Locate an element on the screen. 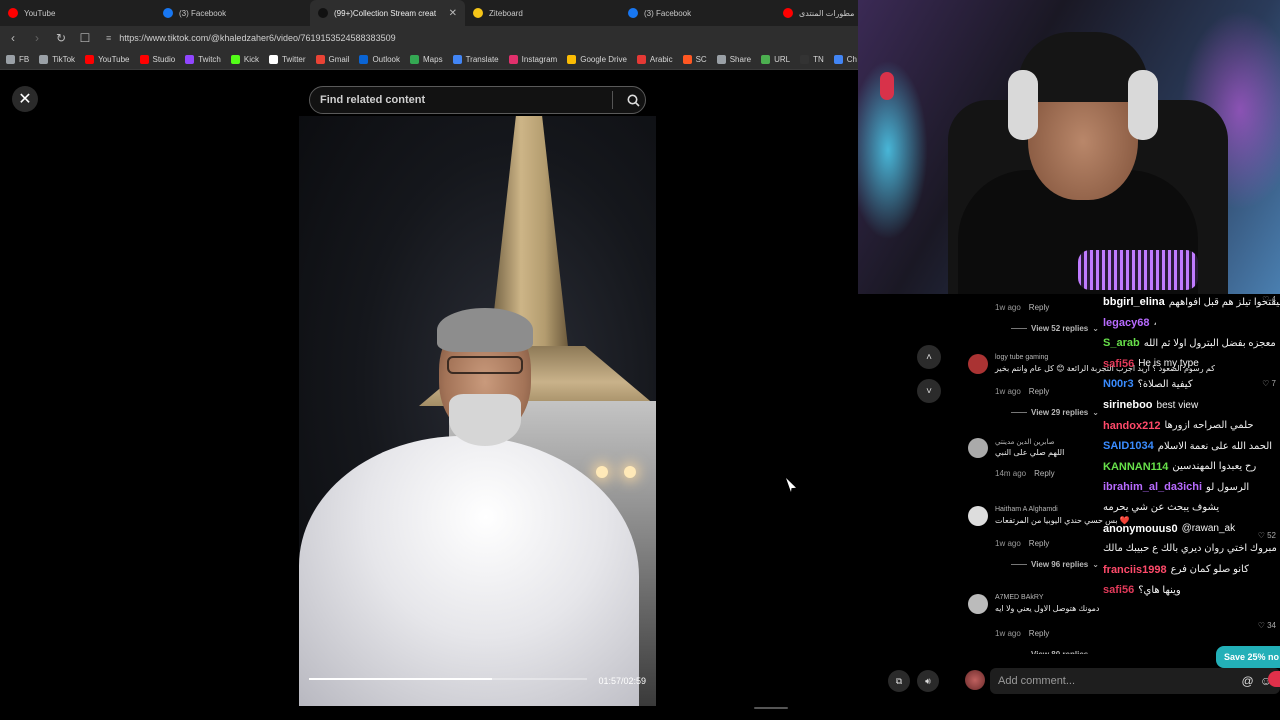 Image resolution: width=1280 pixels, height=720 pixels. bookmark-item: Instagram is located at coordinates (533, 59).